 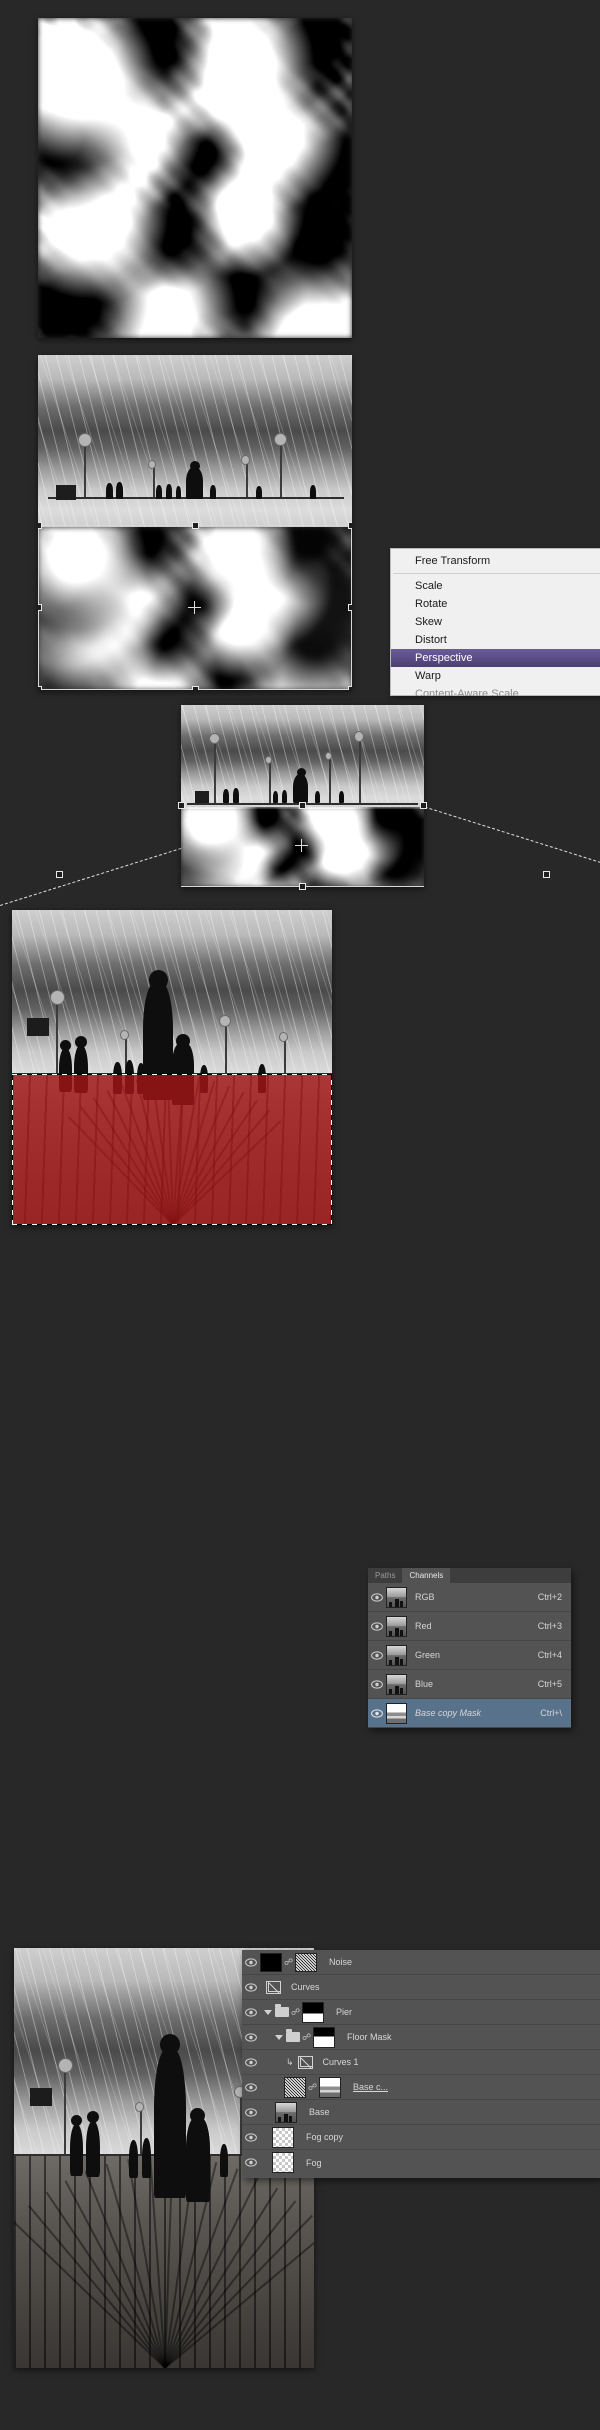 What do you see at coordinates (495, 604) in the screenshot?
I see `menu-item-rotate: Rotate` at bounding box center [495, 604].